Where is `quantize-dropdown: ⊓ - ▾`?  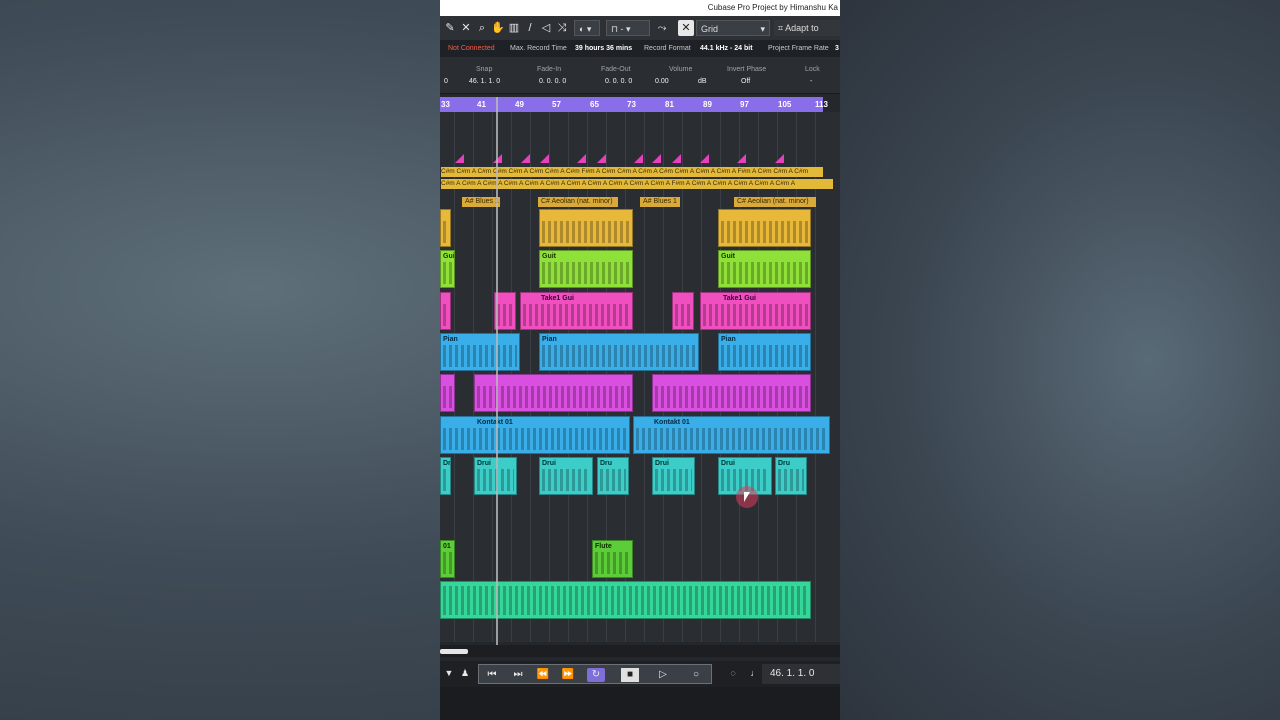 quantize-dropdown: ⊓ - ▾ is located at coordinates (628, 28).